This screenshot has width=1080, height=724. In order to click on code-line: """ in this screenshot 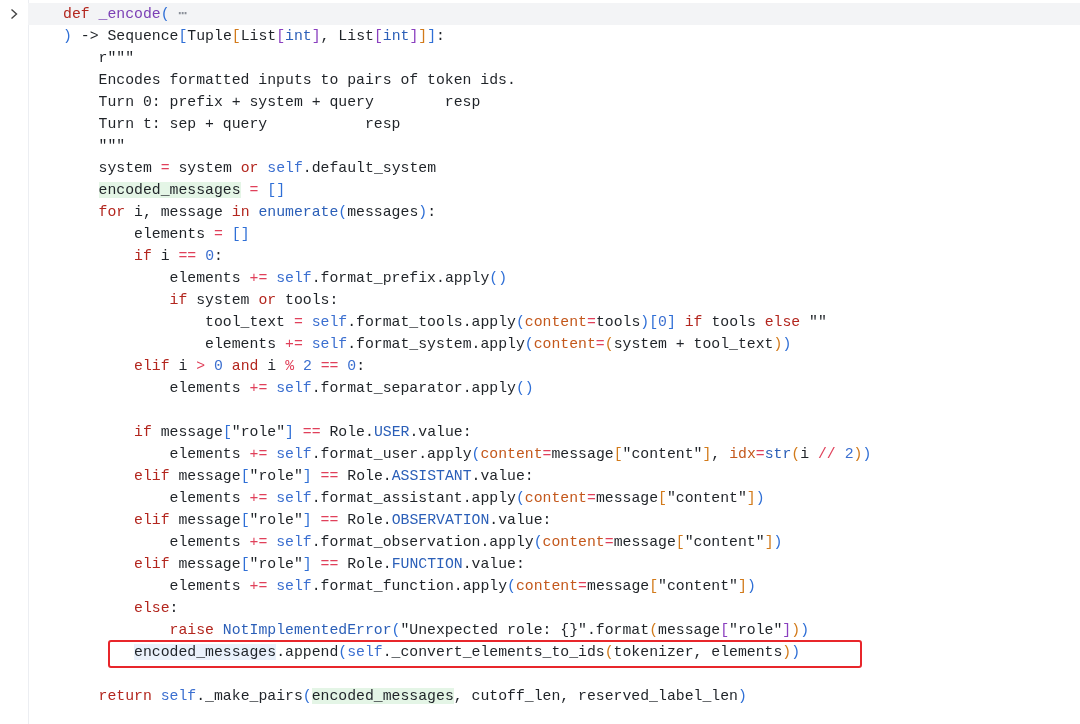, I will do `click(111, 146)`.